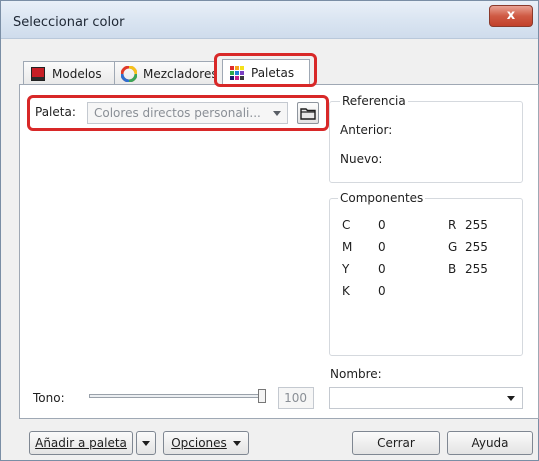  Describe the element at coordinates (452, 225) in the screenshot. I see `component-r-label: R` at that location.